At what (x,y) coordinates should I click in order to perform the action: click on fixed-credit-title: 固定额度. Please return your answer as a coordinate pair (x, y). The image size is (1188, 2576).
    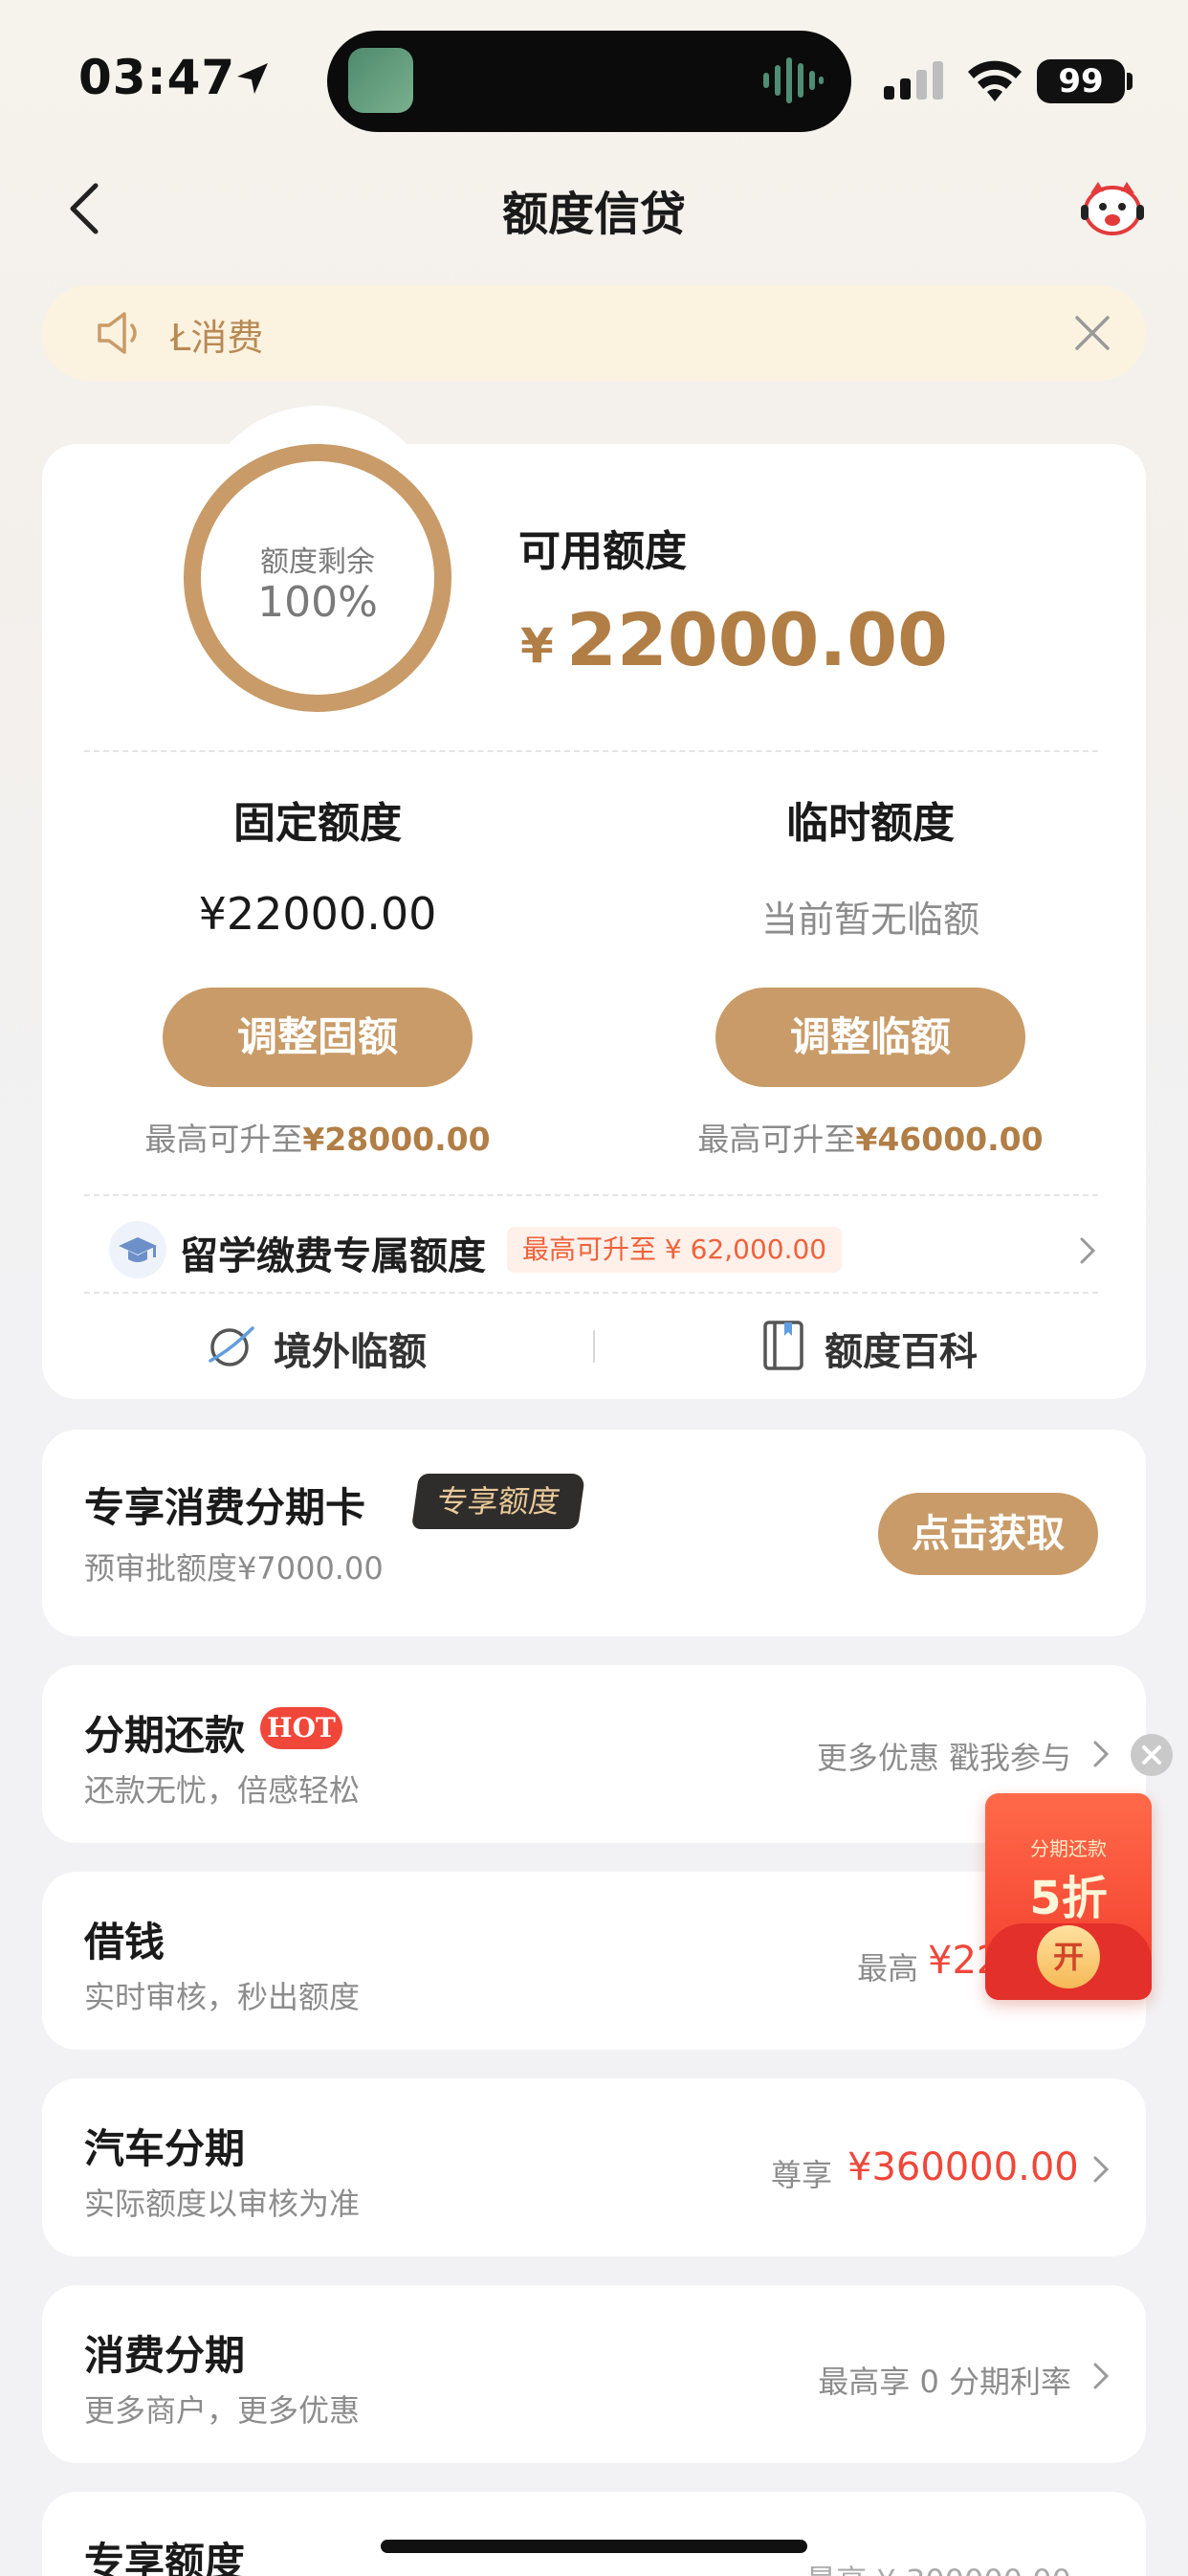
    Looking at the image, I should click on (317, 823).